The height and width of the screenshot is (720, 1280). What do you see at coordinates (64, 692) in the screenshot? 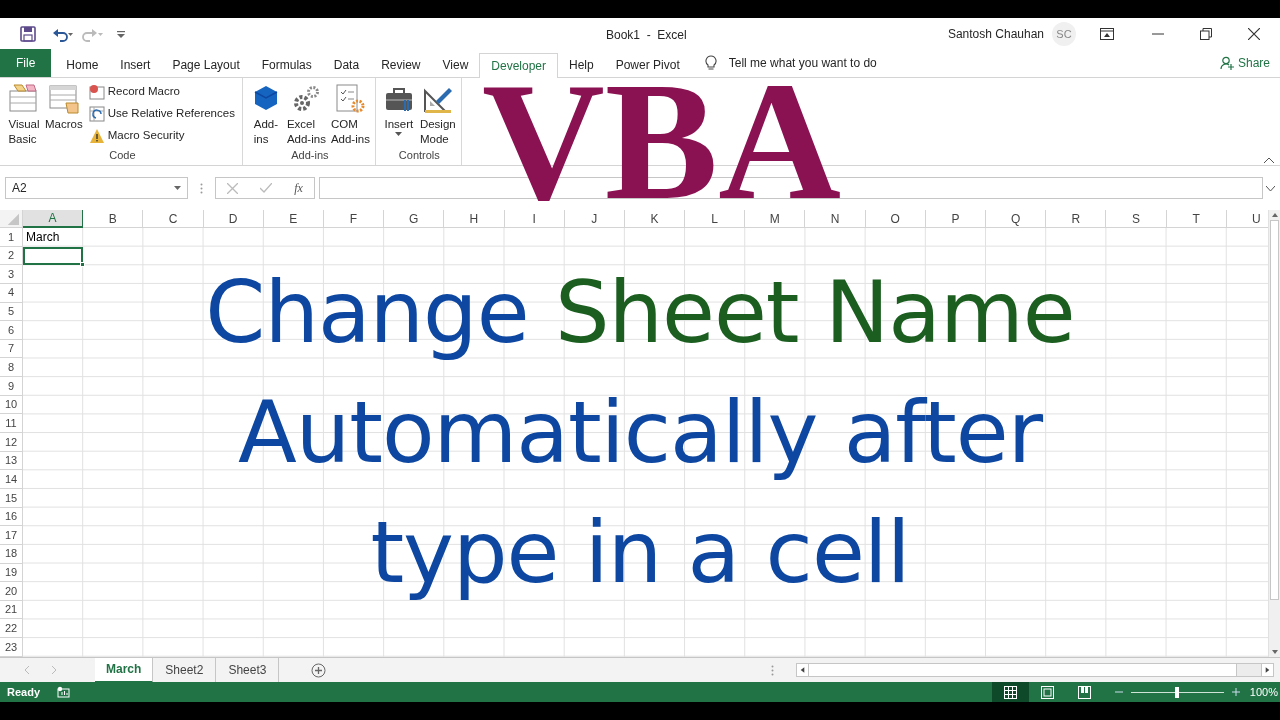
I see `macro-record-icon` at bounding box center [64, 692].